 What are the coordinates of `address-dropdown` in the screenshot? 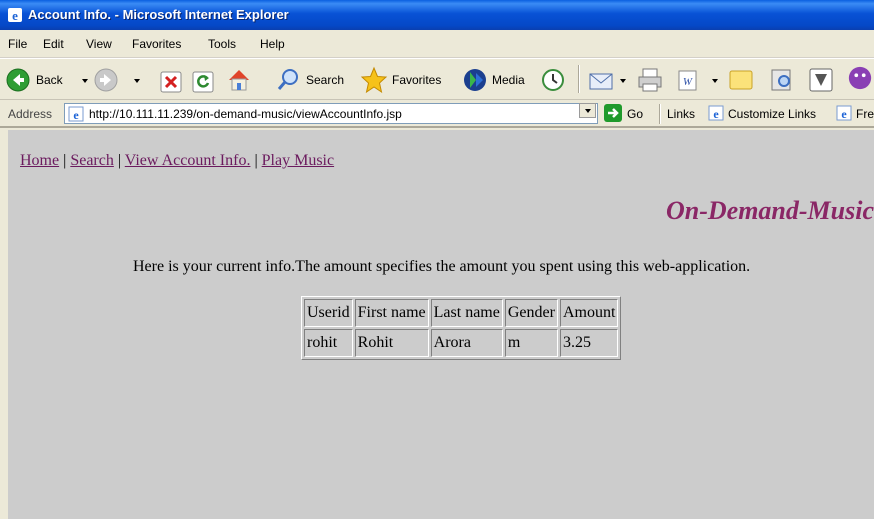 It's located at (587, 110).